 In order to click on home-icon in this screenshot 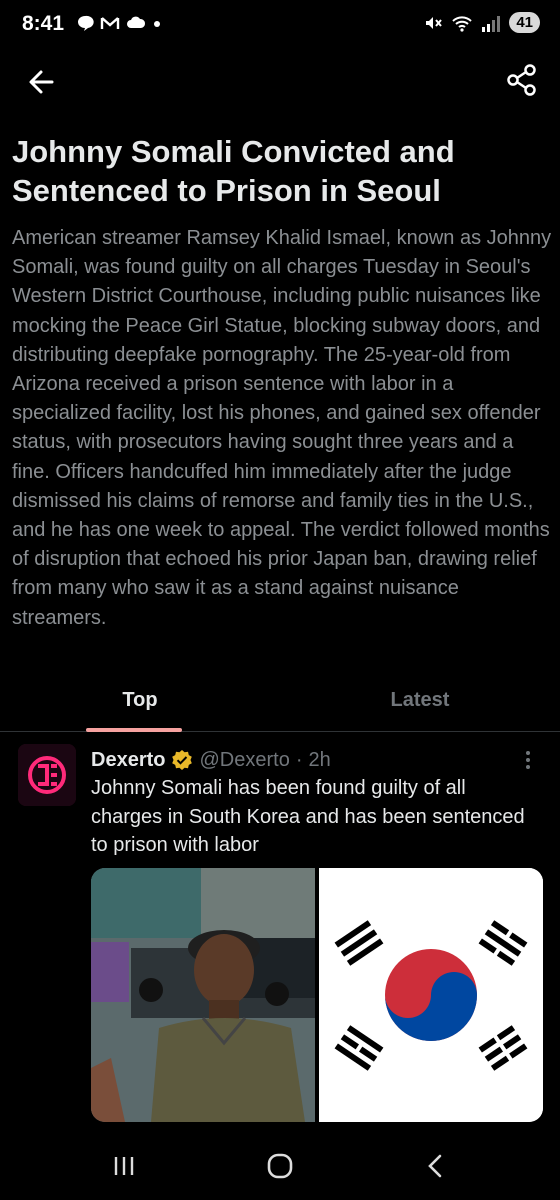, I will do `click(280, 1166)`.